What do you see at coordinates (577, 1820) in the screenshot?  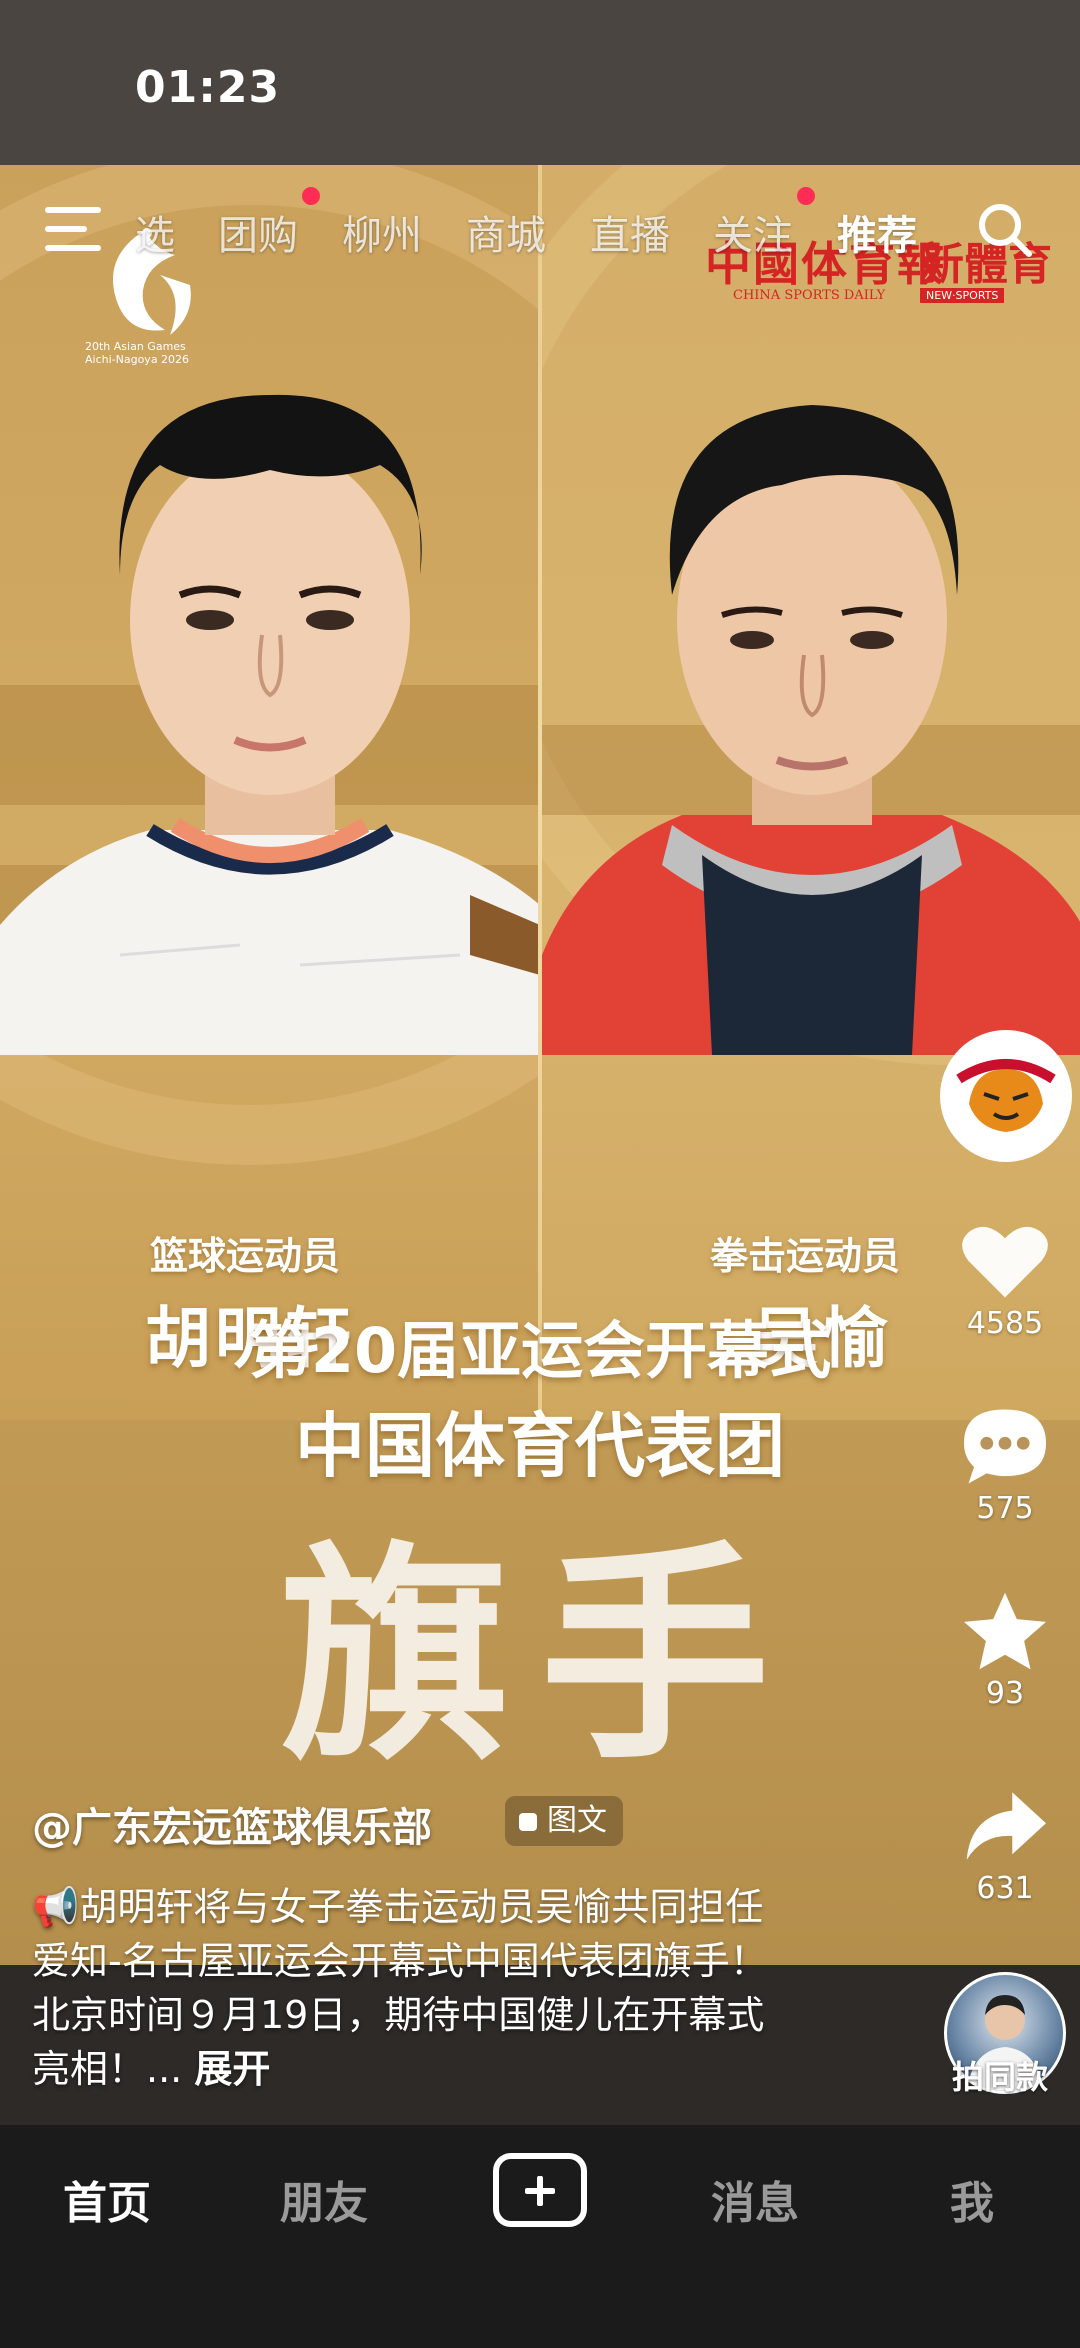 I see `post-type-label: 图文` at bounding box center [577, 1820].